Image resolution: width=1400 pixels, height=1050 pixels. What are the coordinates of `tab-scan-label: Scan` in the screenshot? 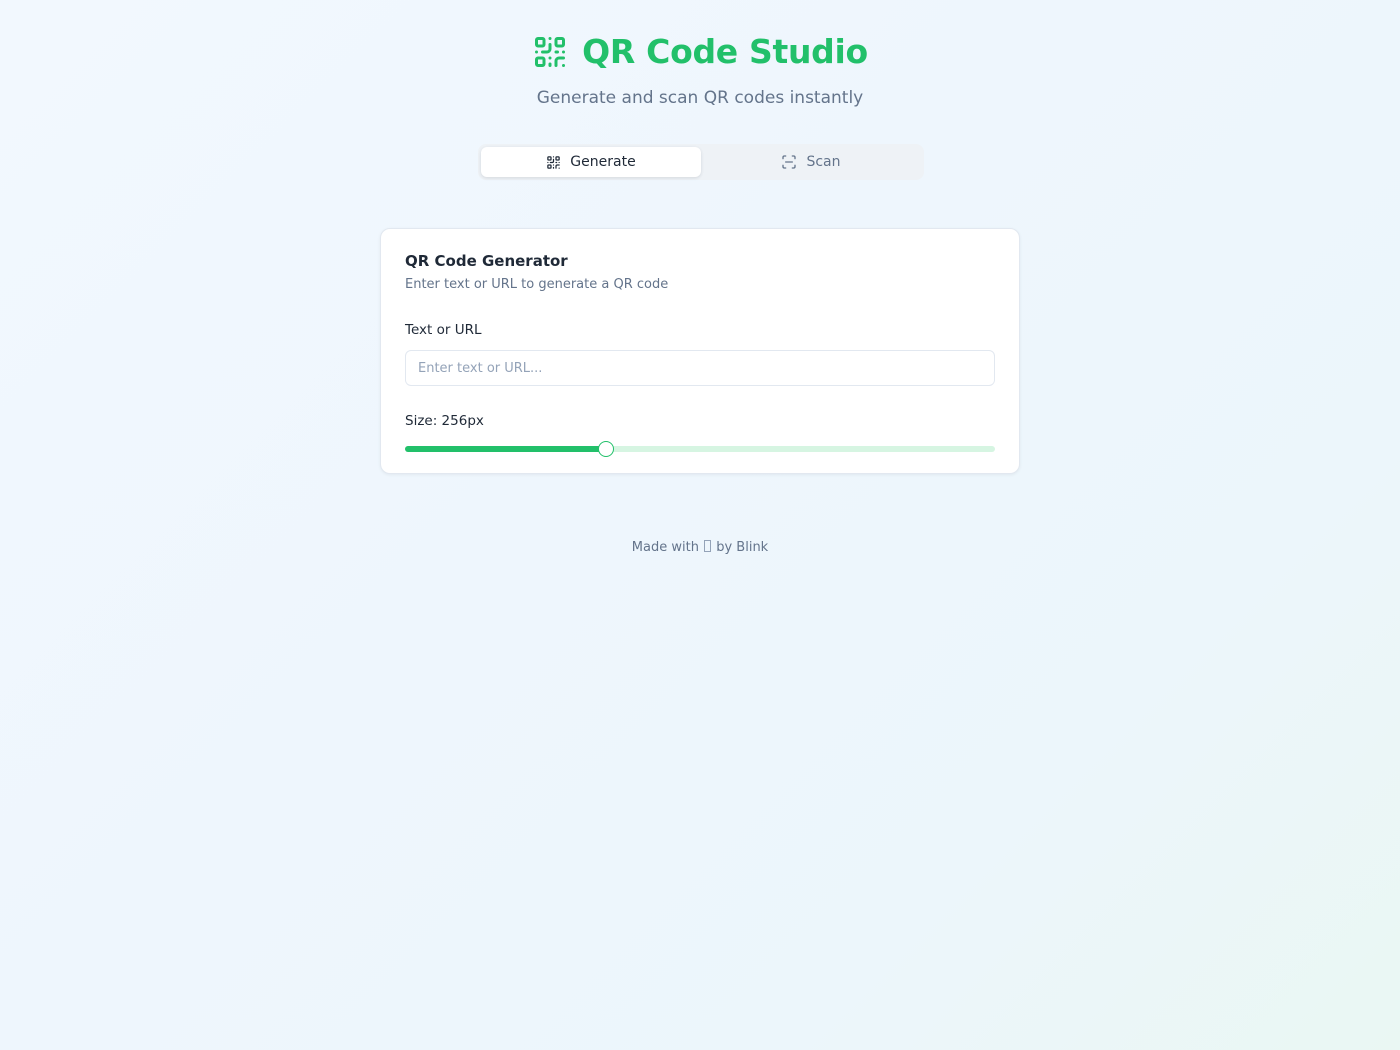 It's located at (823, 162).